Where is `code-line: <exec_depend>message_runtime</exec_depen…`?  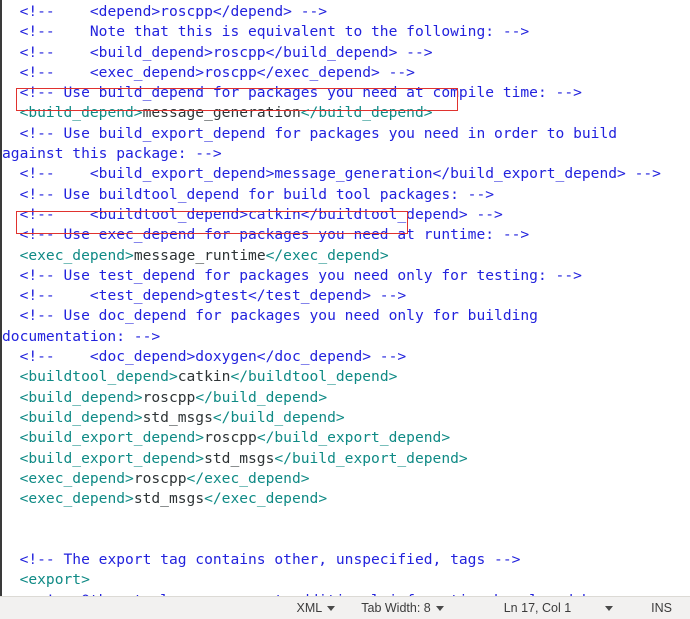 code-line: <exec_depend>message_runtime</exec_depen… is located at coordinates (346, 256).